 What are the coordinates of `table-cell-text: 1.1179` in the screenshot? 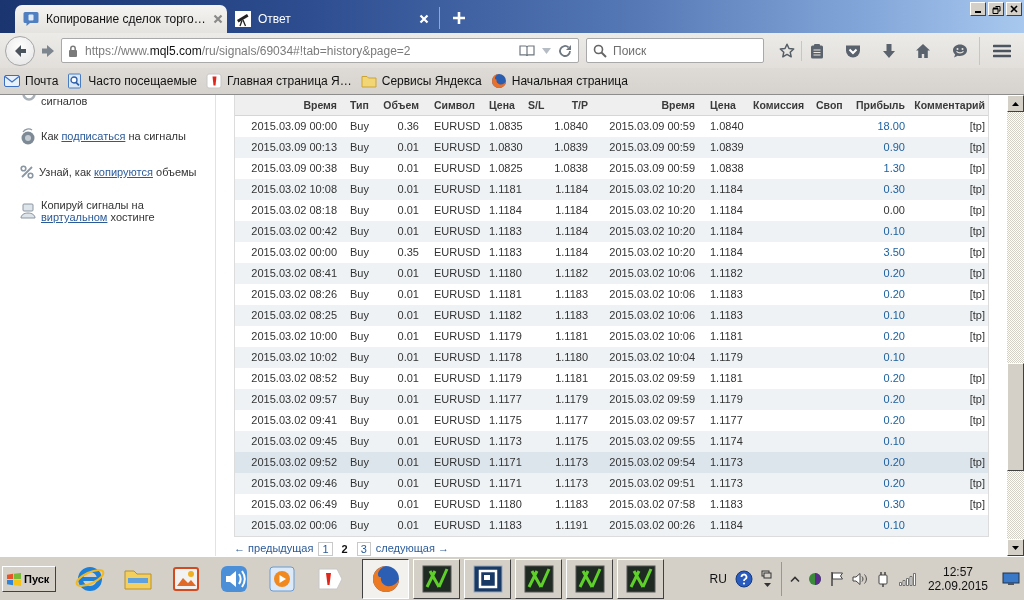 It's located at (726, 399).